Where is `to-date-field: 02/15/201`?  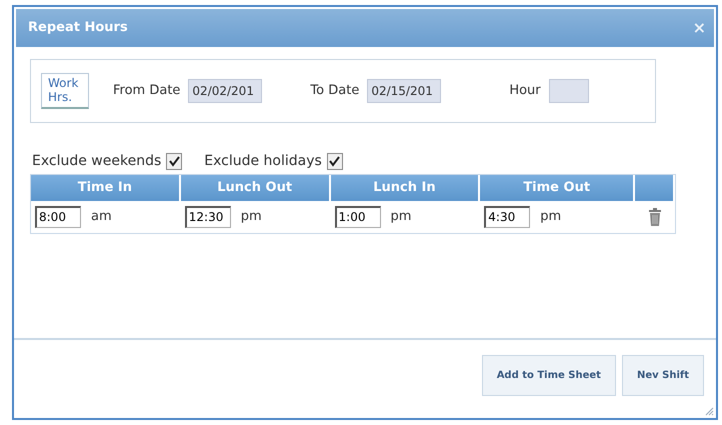 to-date-field: 02/15/201 is located at coordinates (404, 91).